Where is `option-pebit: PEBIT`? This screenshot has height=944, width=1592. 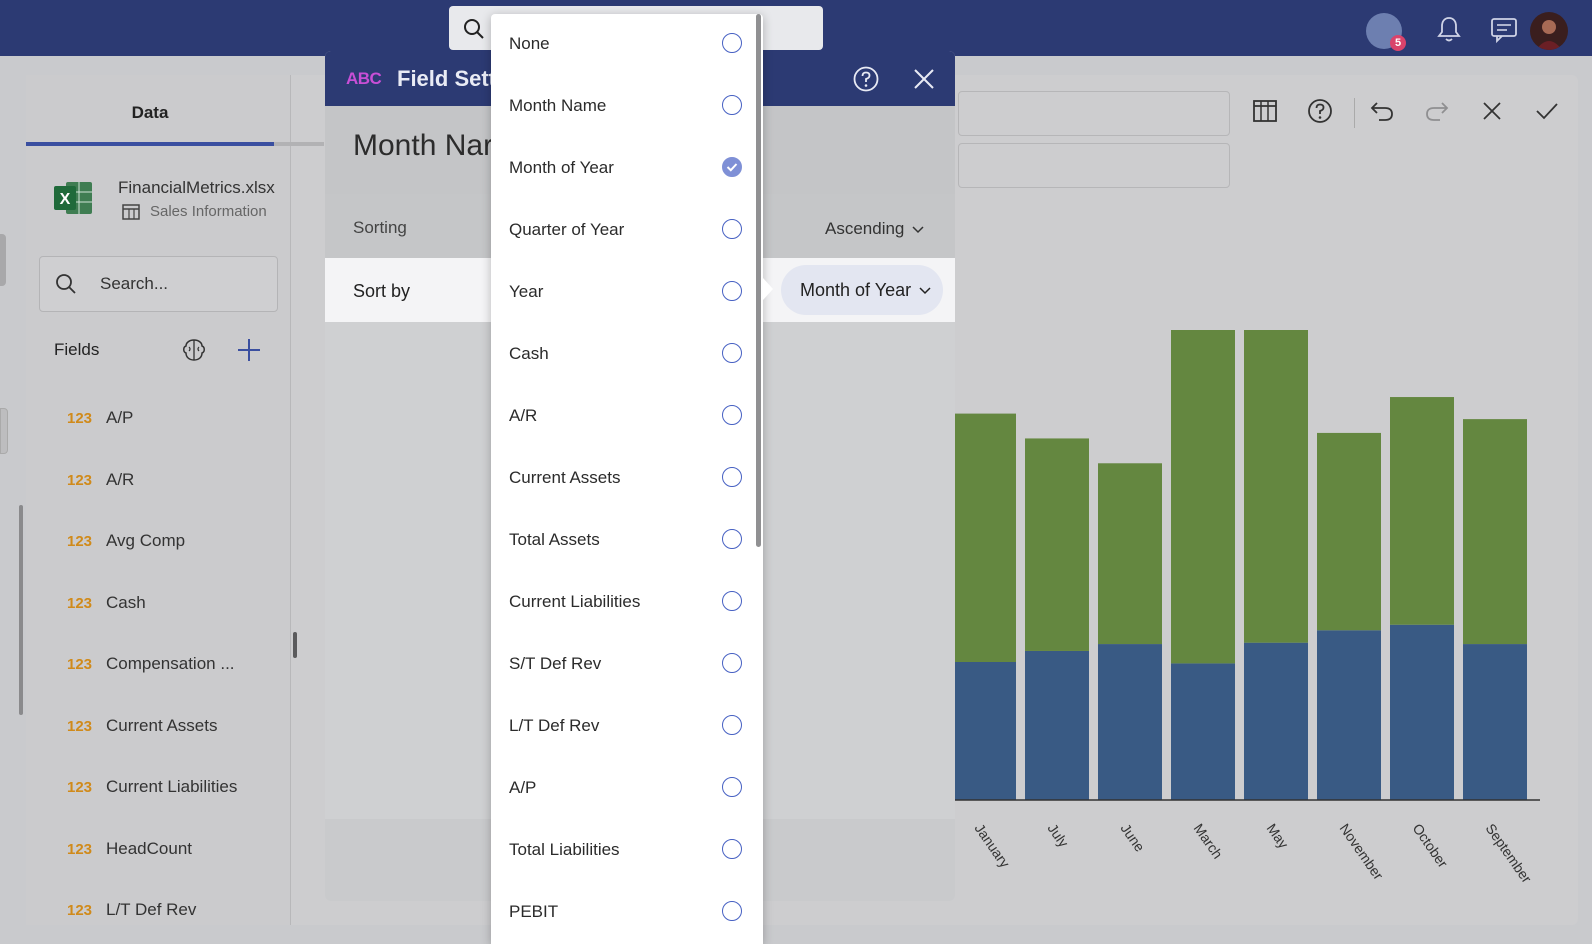 option-pebit: PEBIT is located at coordinates (622, 913).